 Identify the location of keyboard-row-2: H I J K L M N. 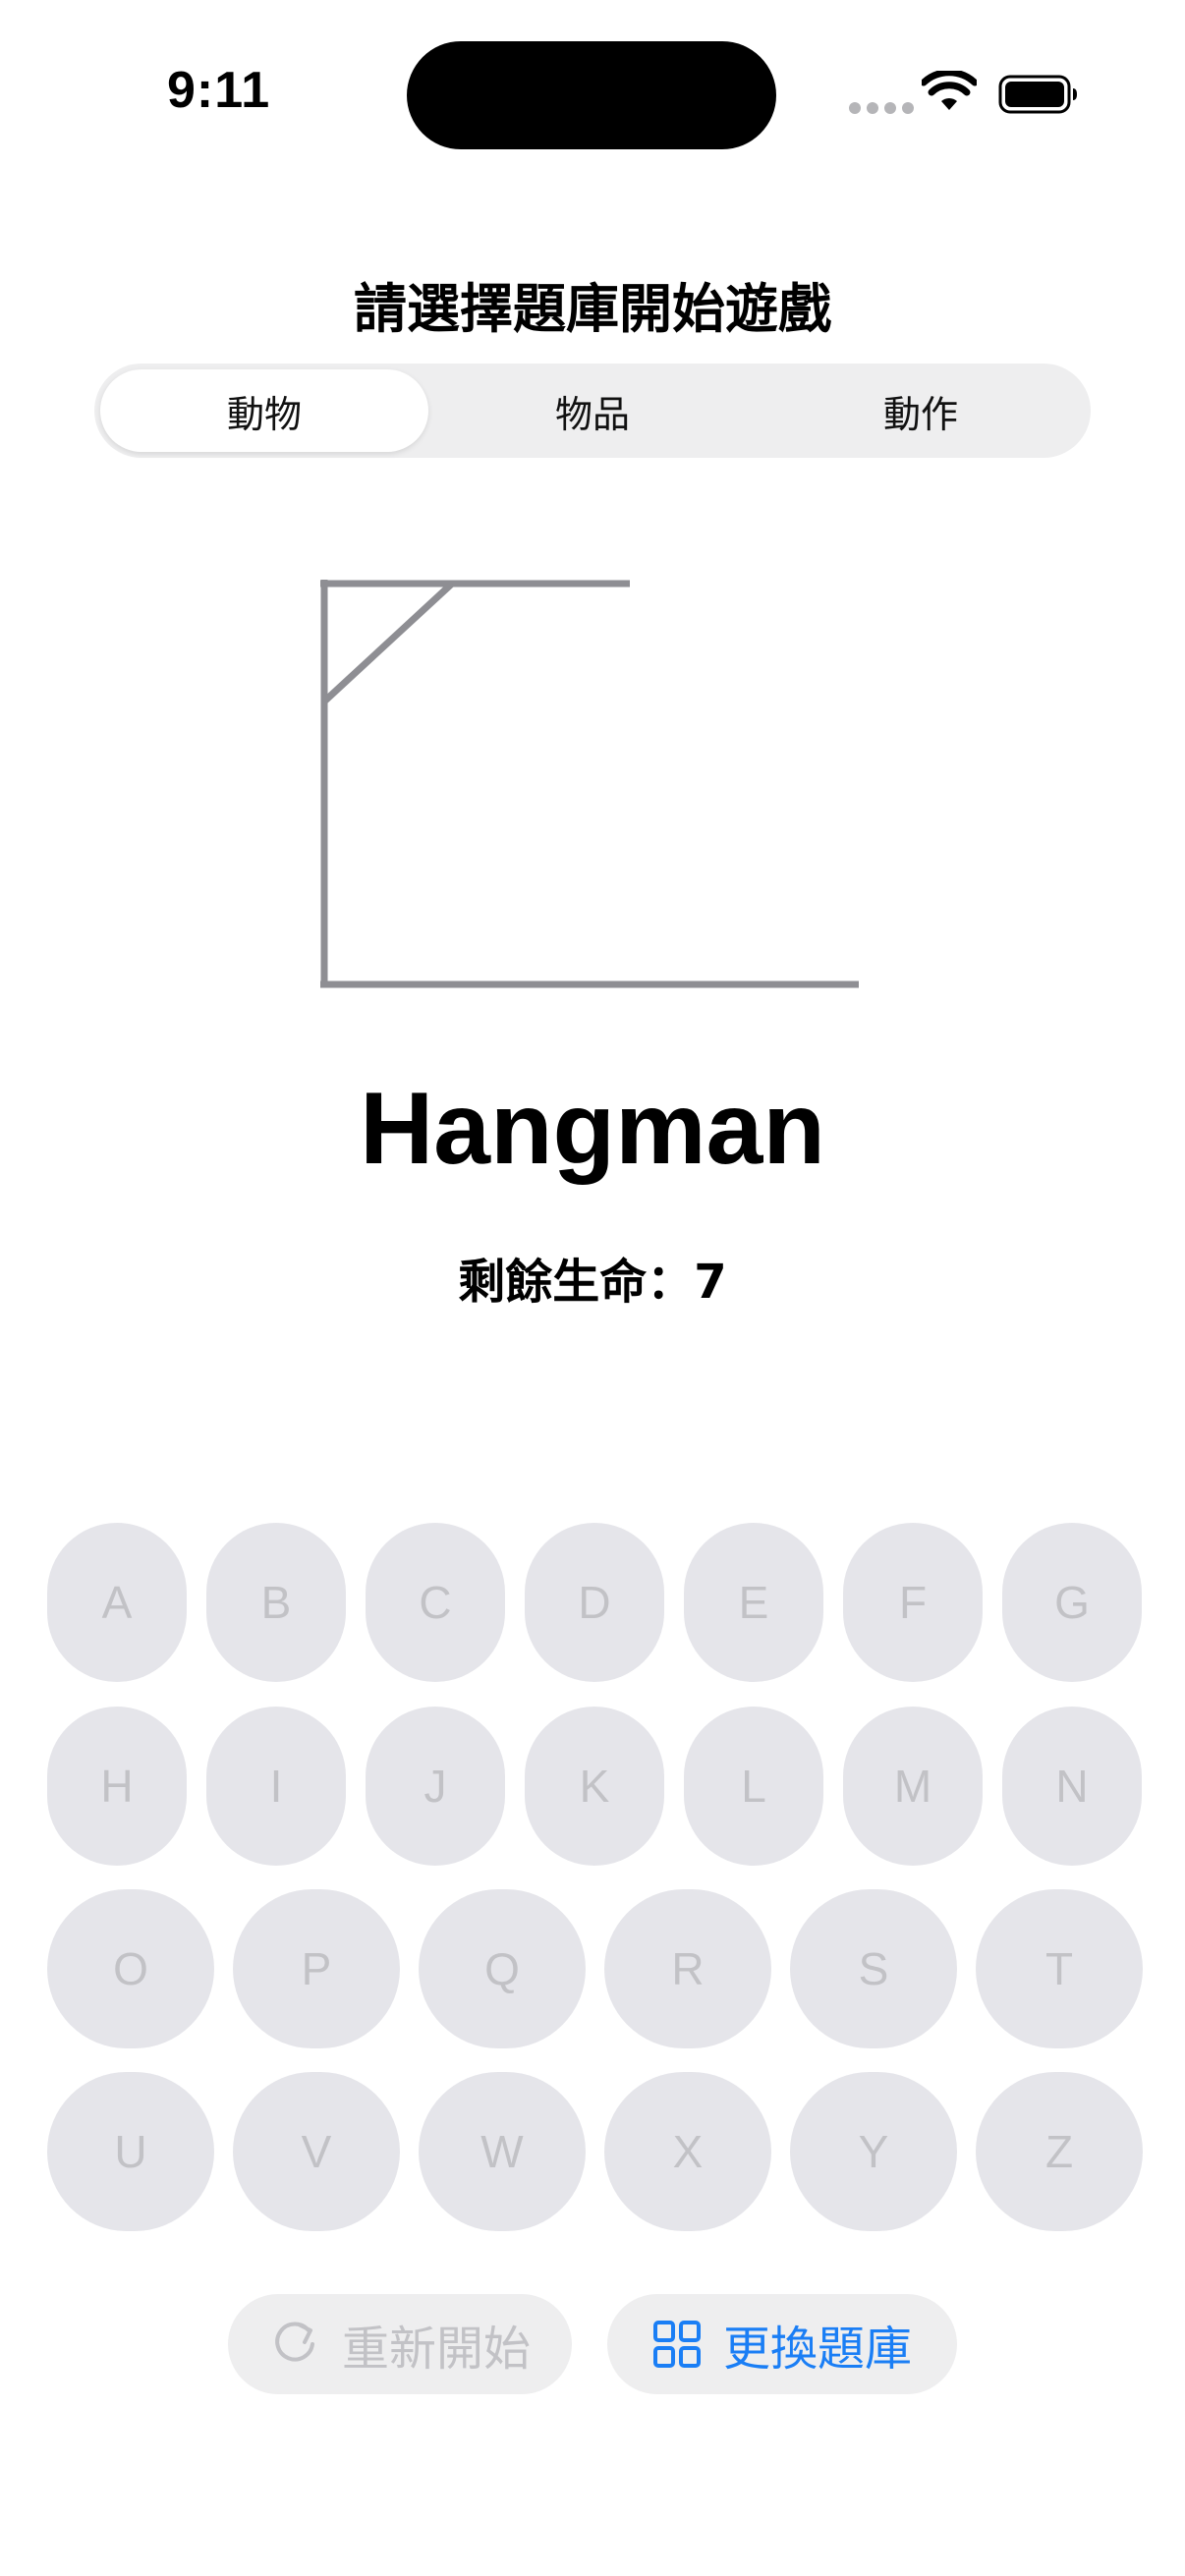
(594, 1786).